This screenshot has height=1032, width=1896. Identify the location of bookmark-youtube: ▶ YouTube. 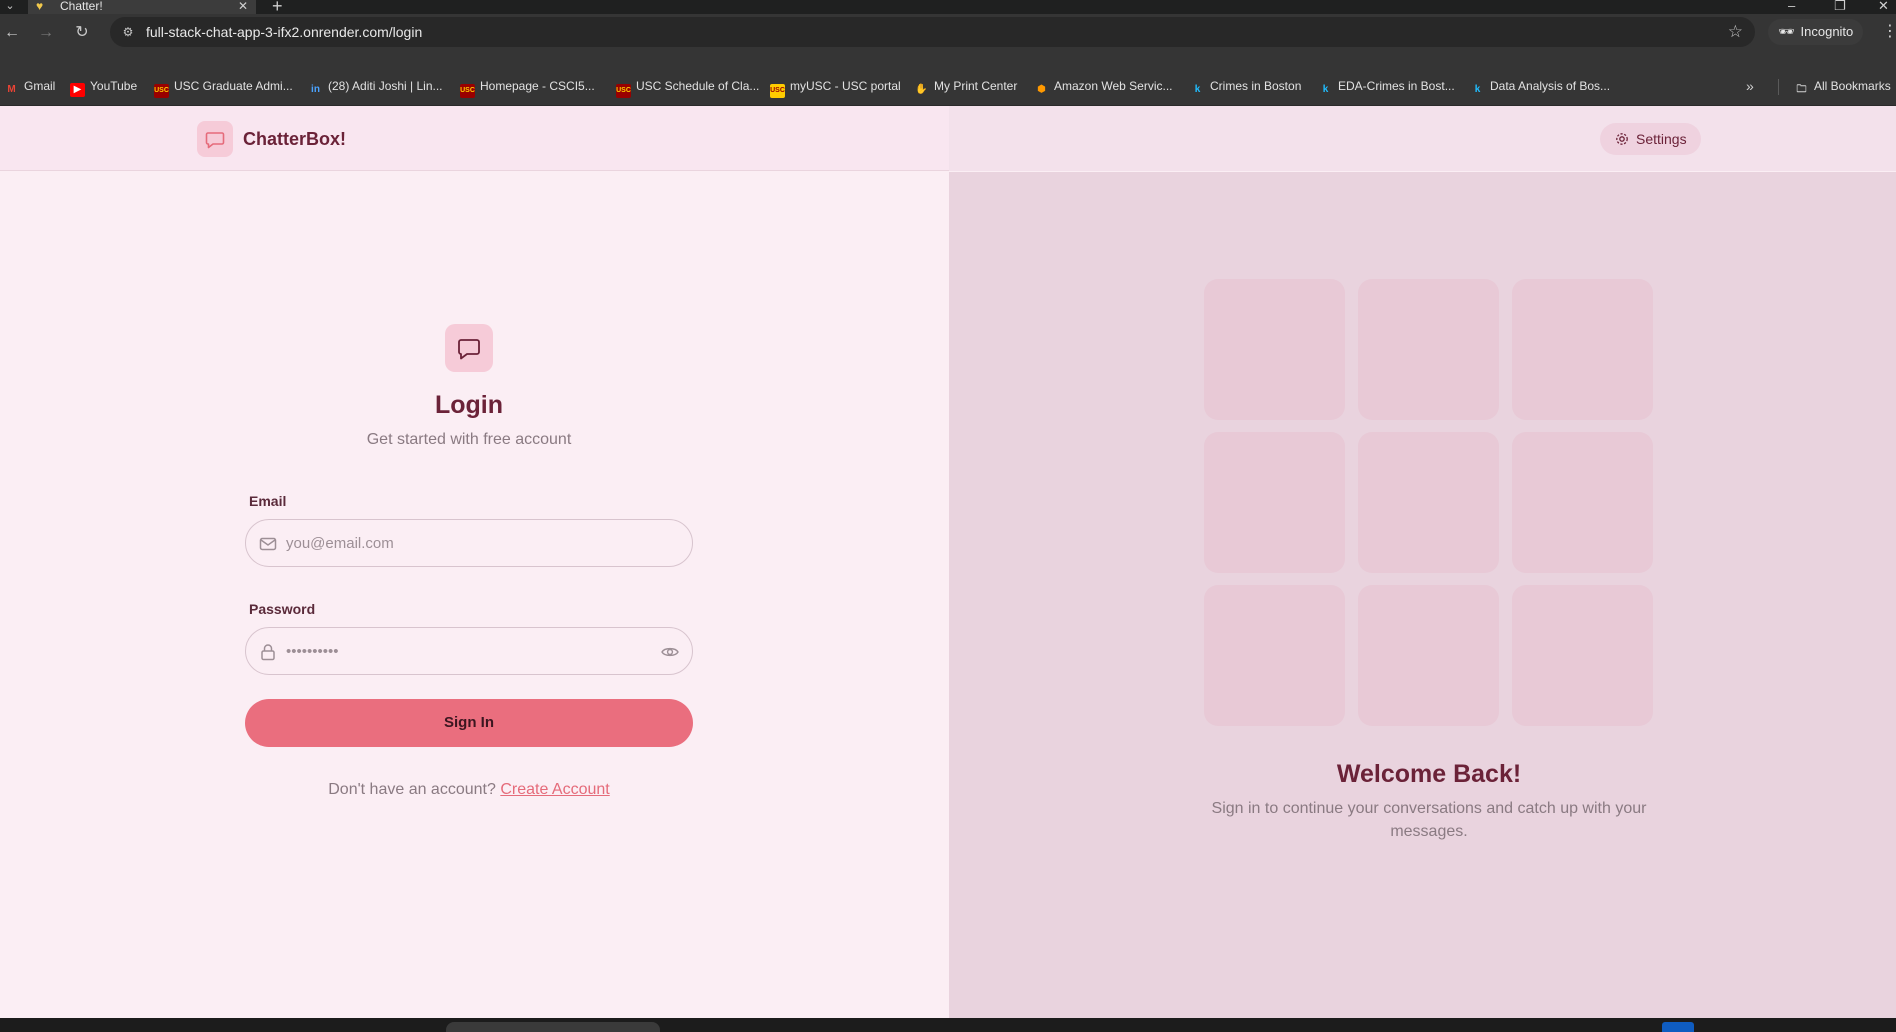
(103, 87).